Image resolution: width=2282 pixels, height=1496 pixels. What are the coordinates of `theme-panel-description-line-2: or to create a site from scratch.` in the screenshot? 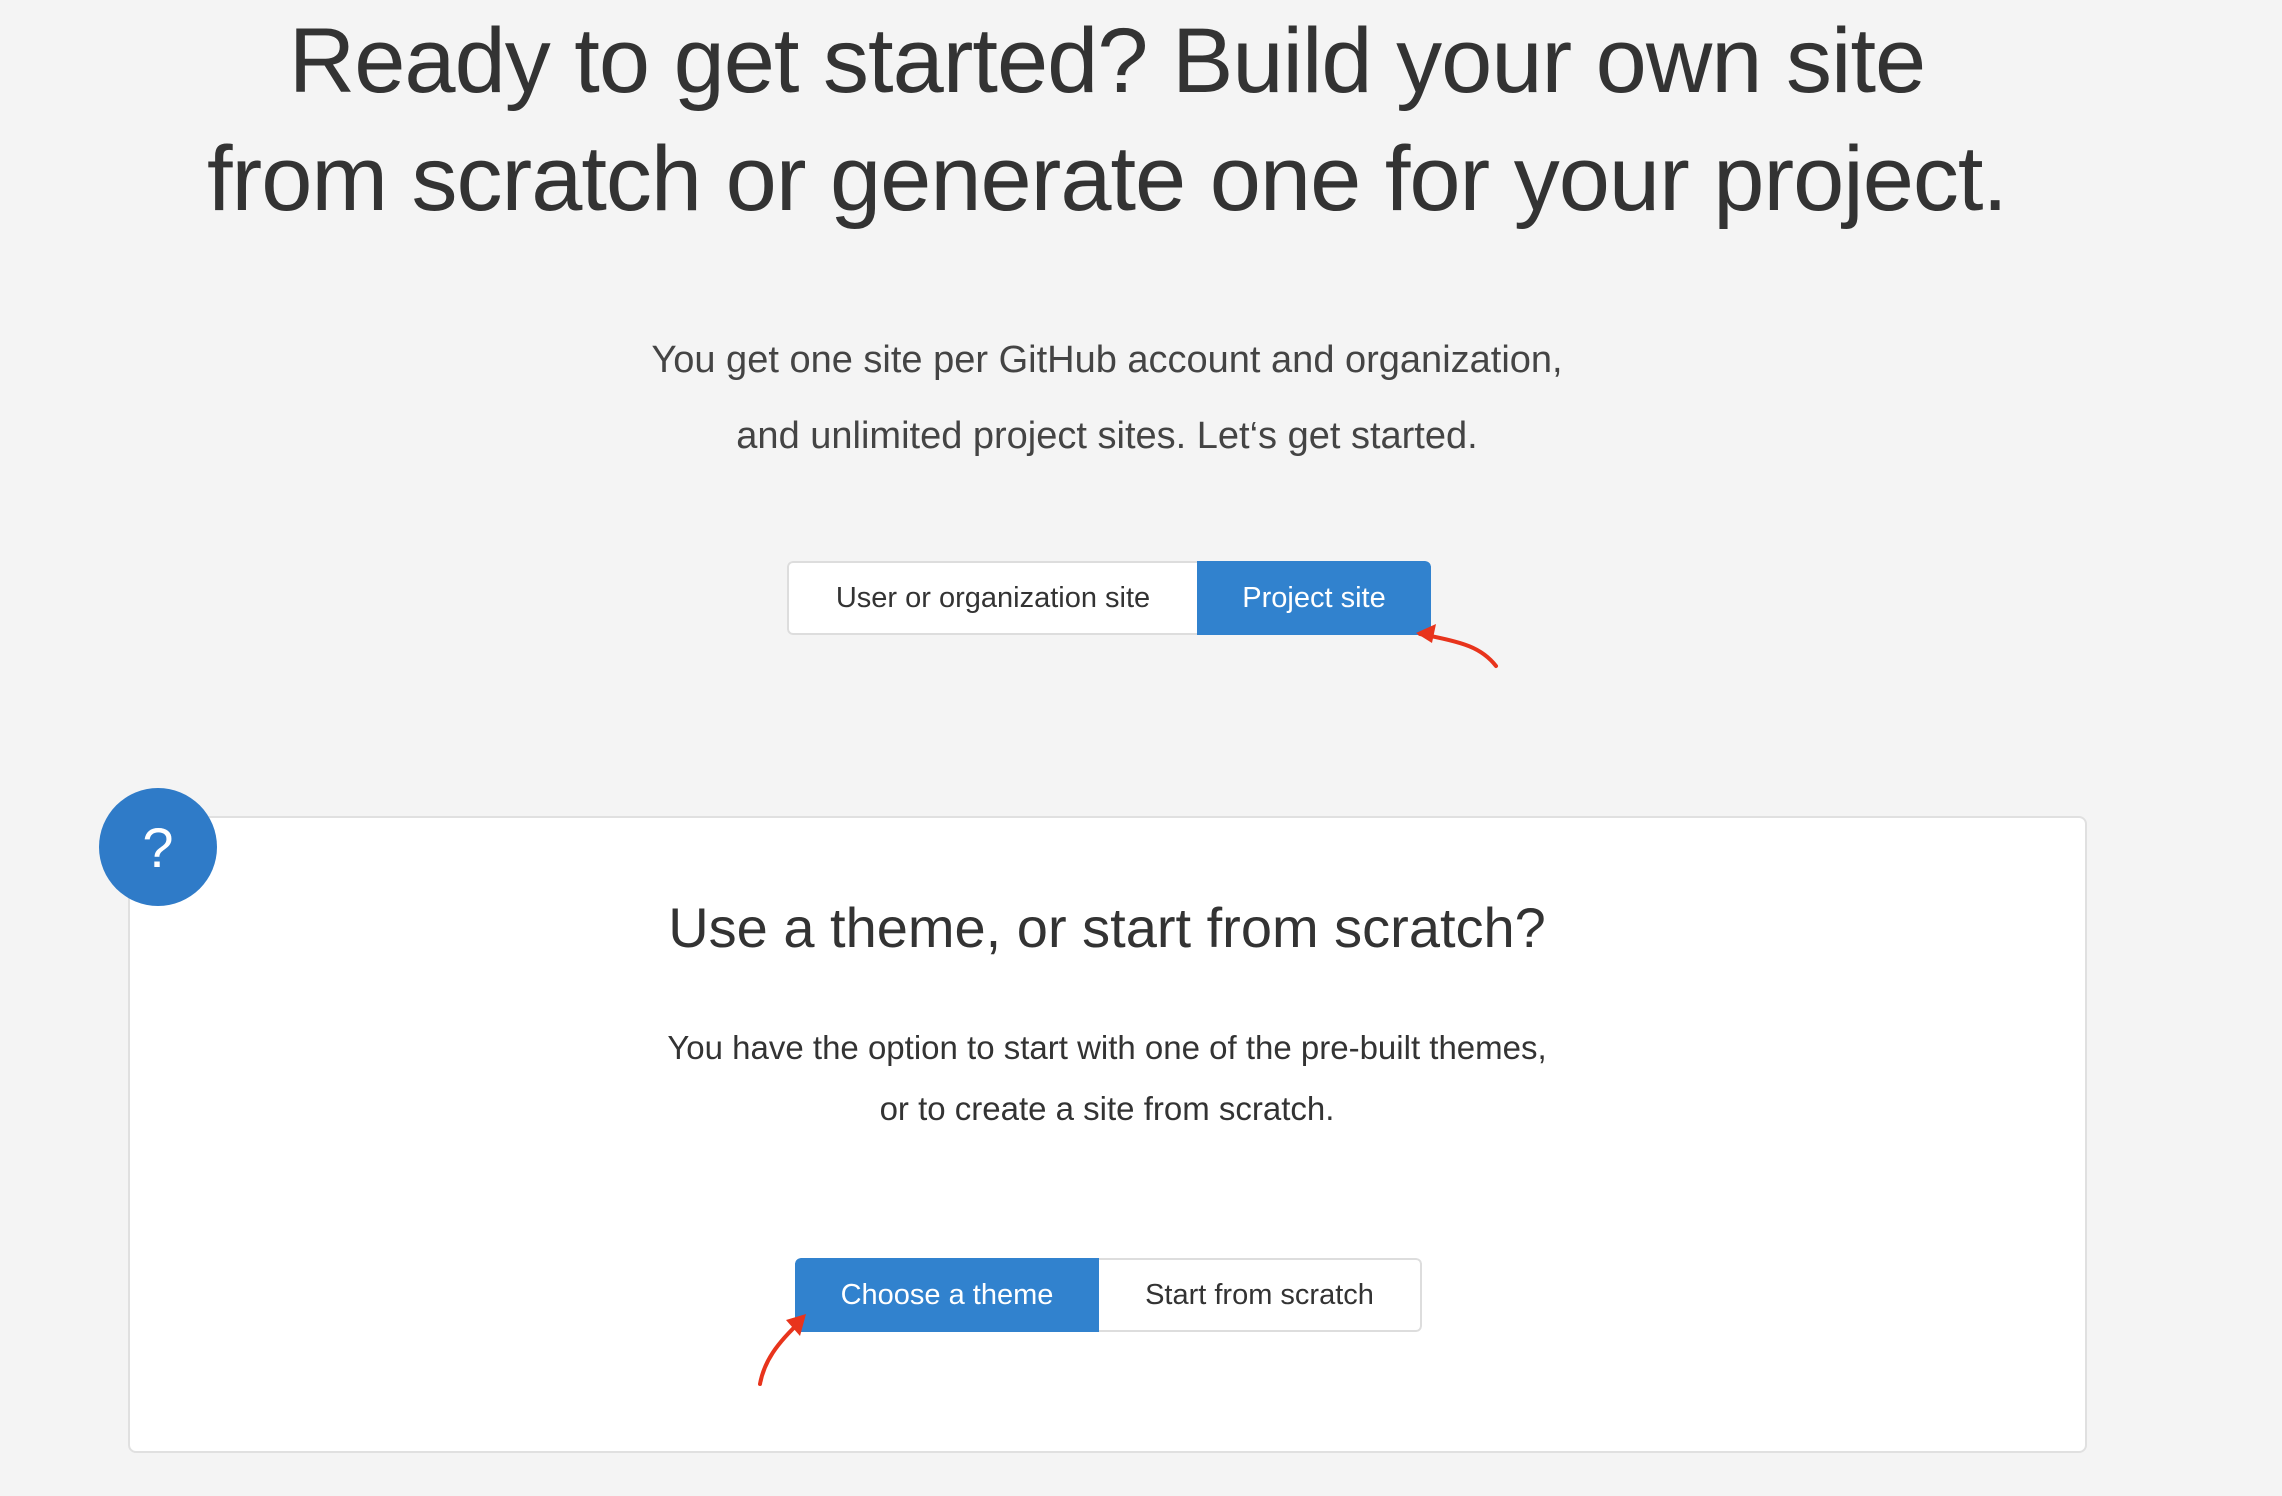 It's located at (1107, 1108).